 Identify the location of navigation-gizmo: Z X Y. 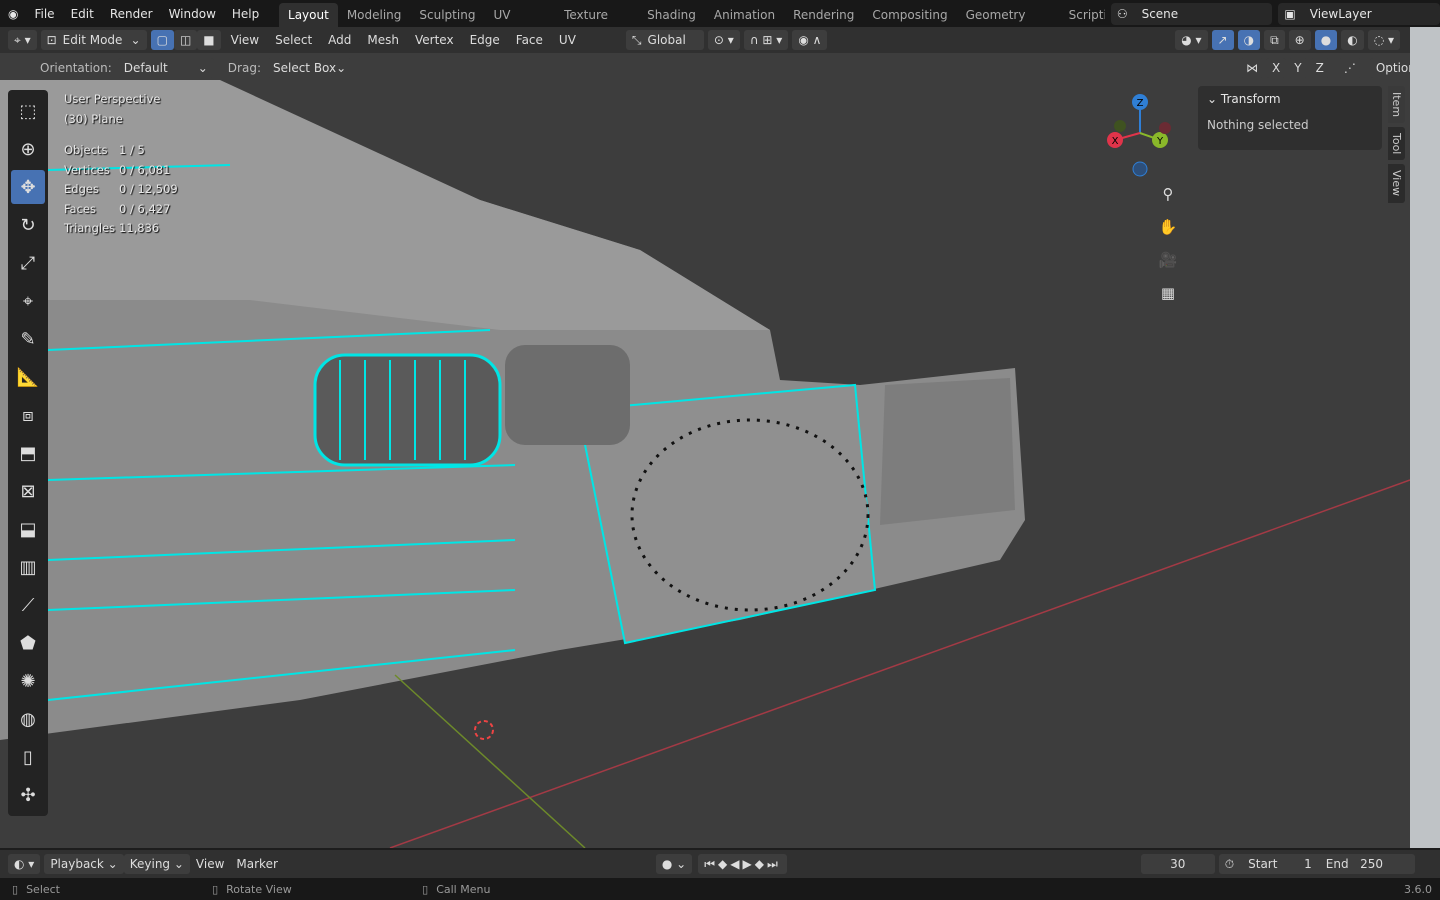
(1140, 133).